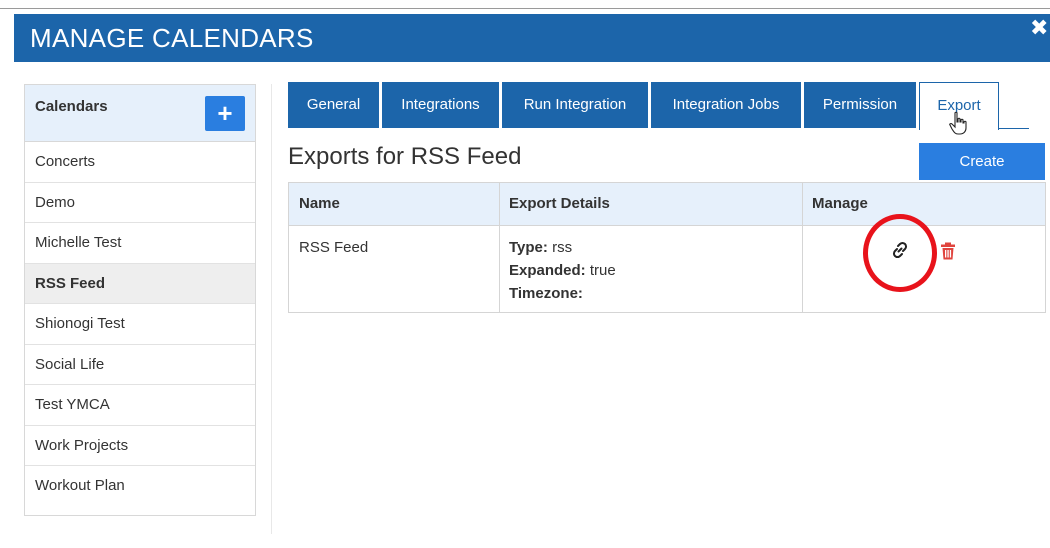 The width and height of the screenshot is (1050, 548). I want to click on sidebar-title: Calendars, so click(71, 106).